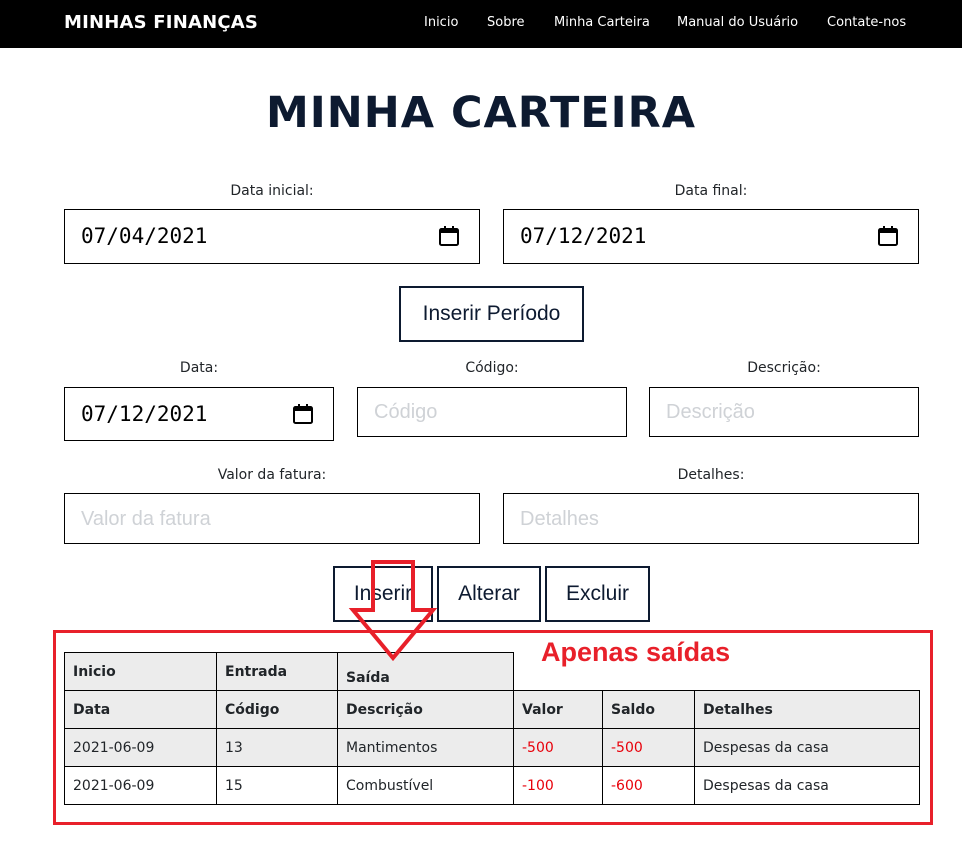 The height and width of the screenshot is (843, 962). What do you see at coordinates (492, 412) in the screenshot?
I see `code-input: Código` at bounding box center [492, 412].